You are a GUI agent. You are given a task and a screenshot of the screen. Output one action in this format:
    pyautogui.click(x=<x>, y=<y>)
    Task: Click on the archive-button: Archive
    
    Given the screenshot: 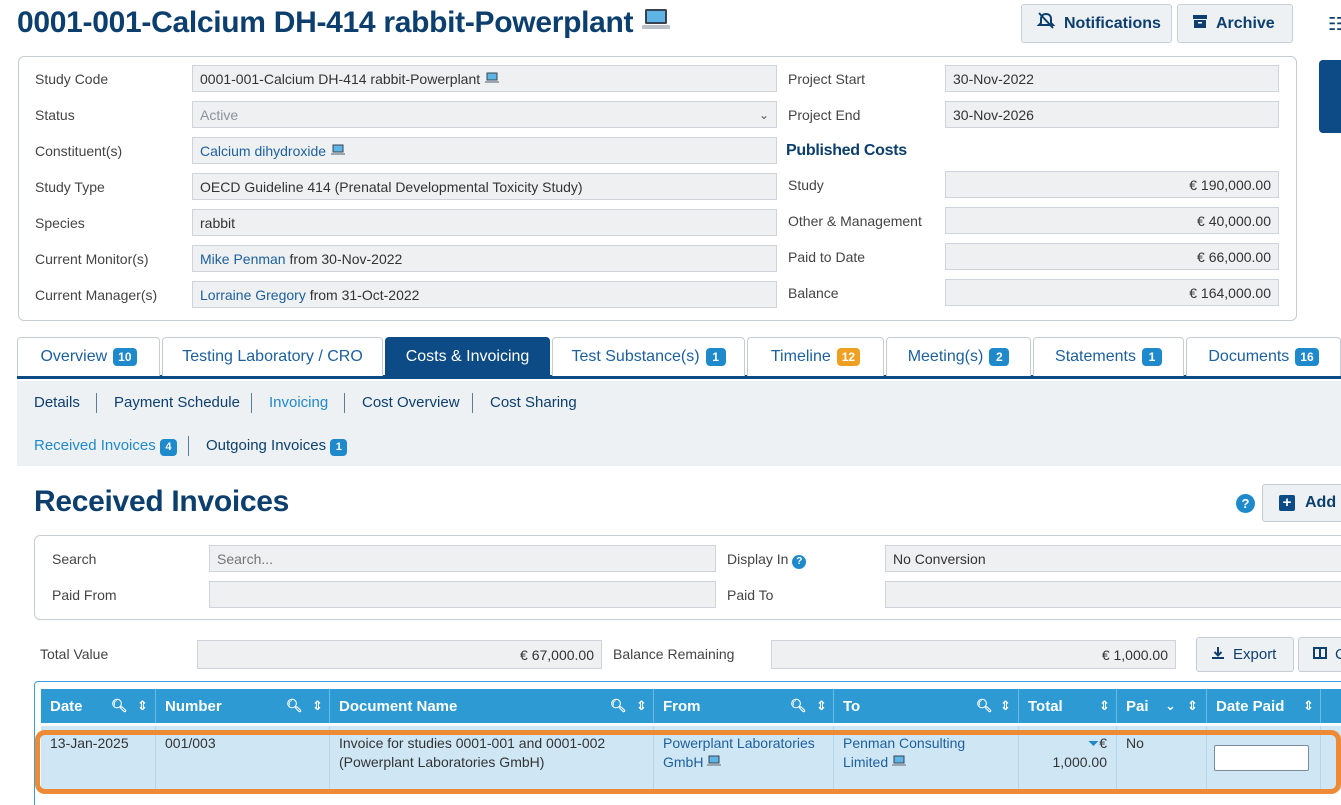 What is the action you would take?
    pyautogui.click(x=1235, y=23)
    